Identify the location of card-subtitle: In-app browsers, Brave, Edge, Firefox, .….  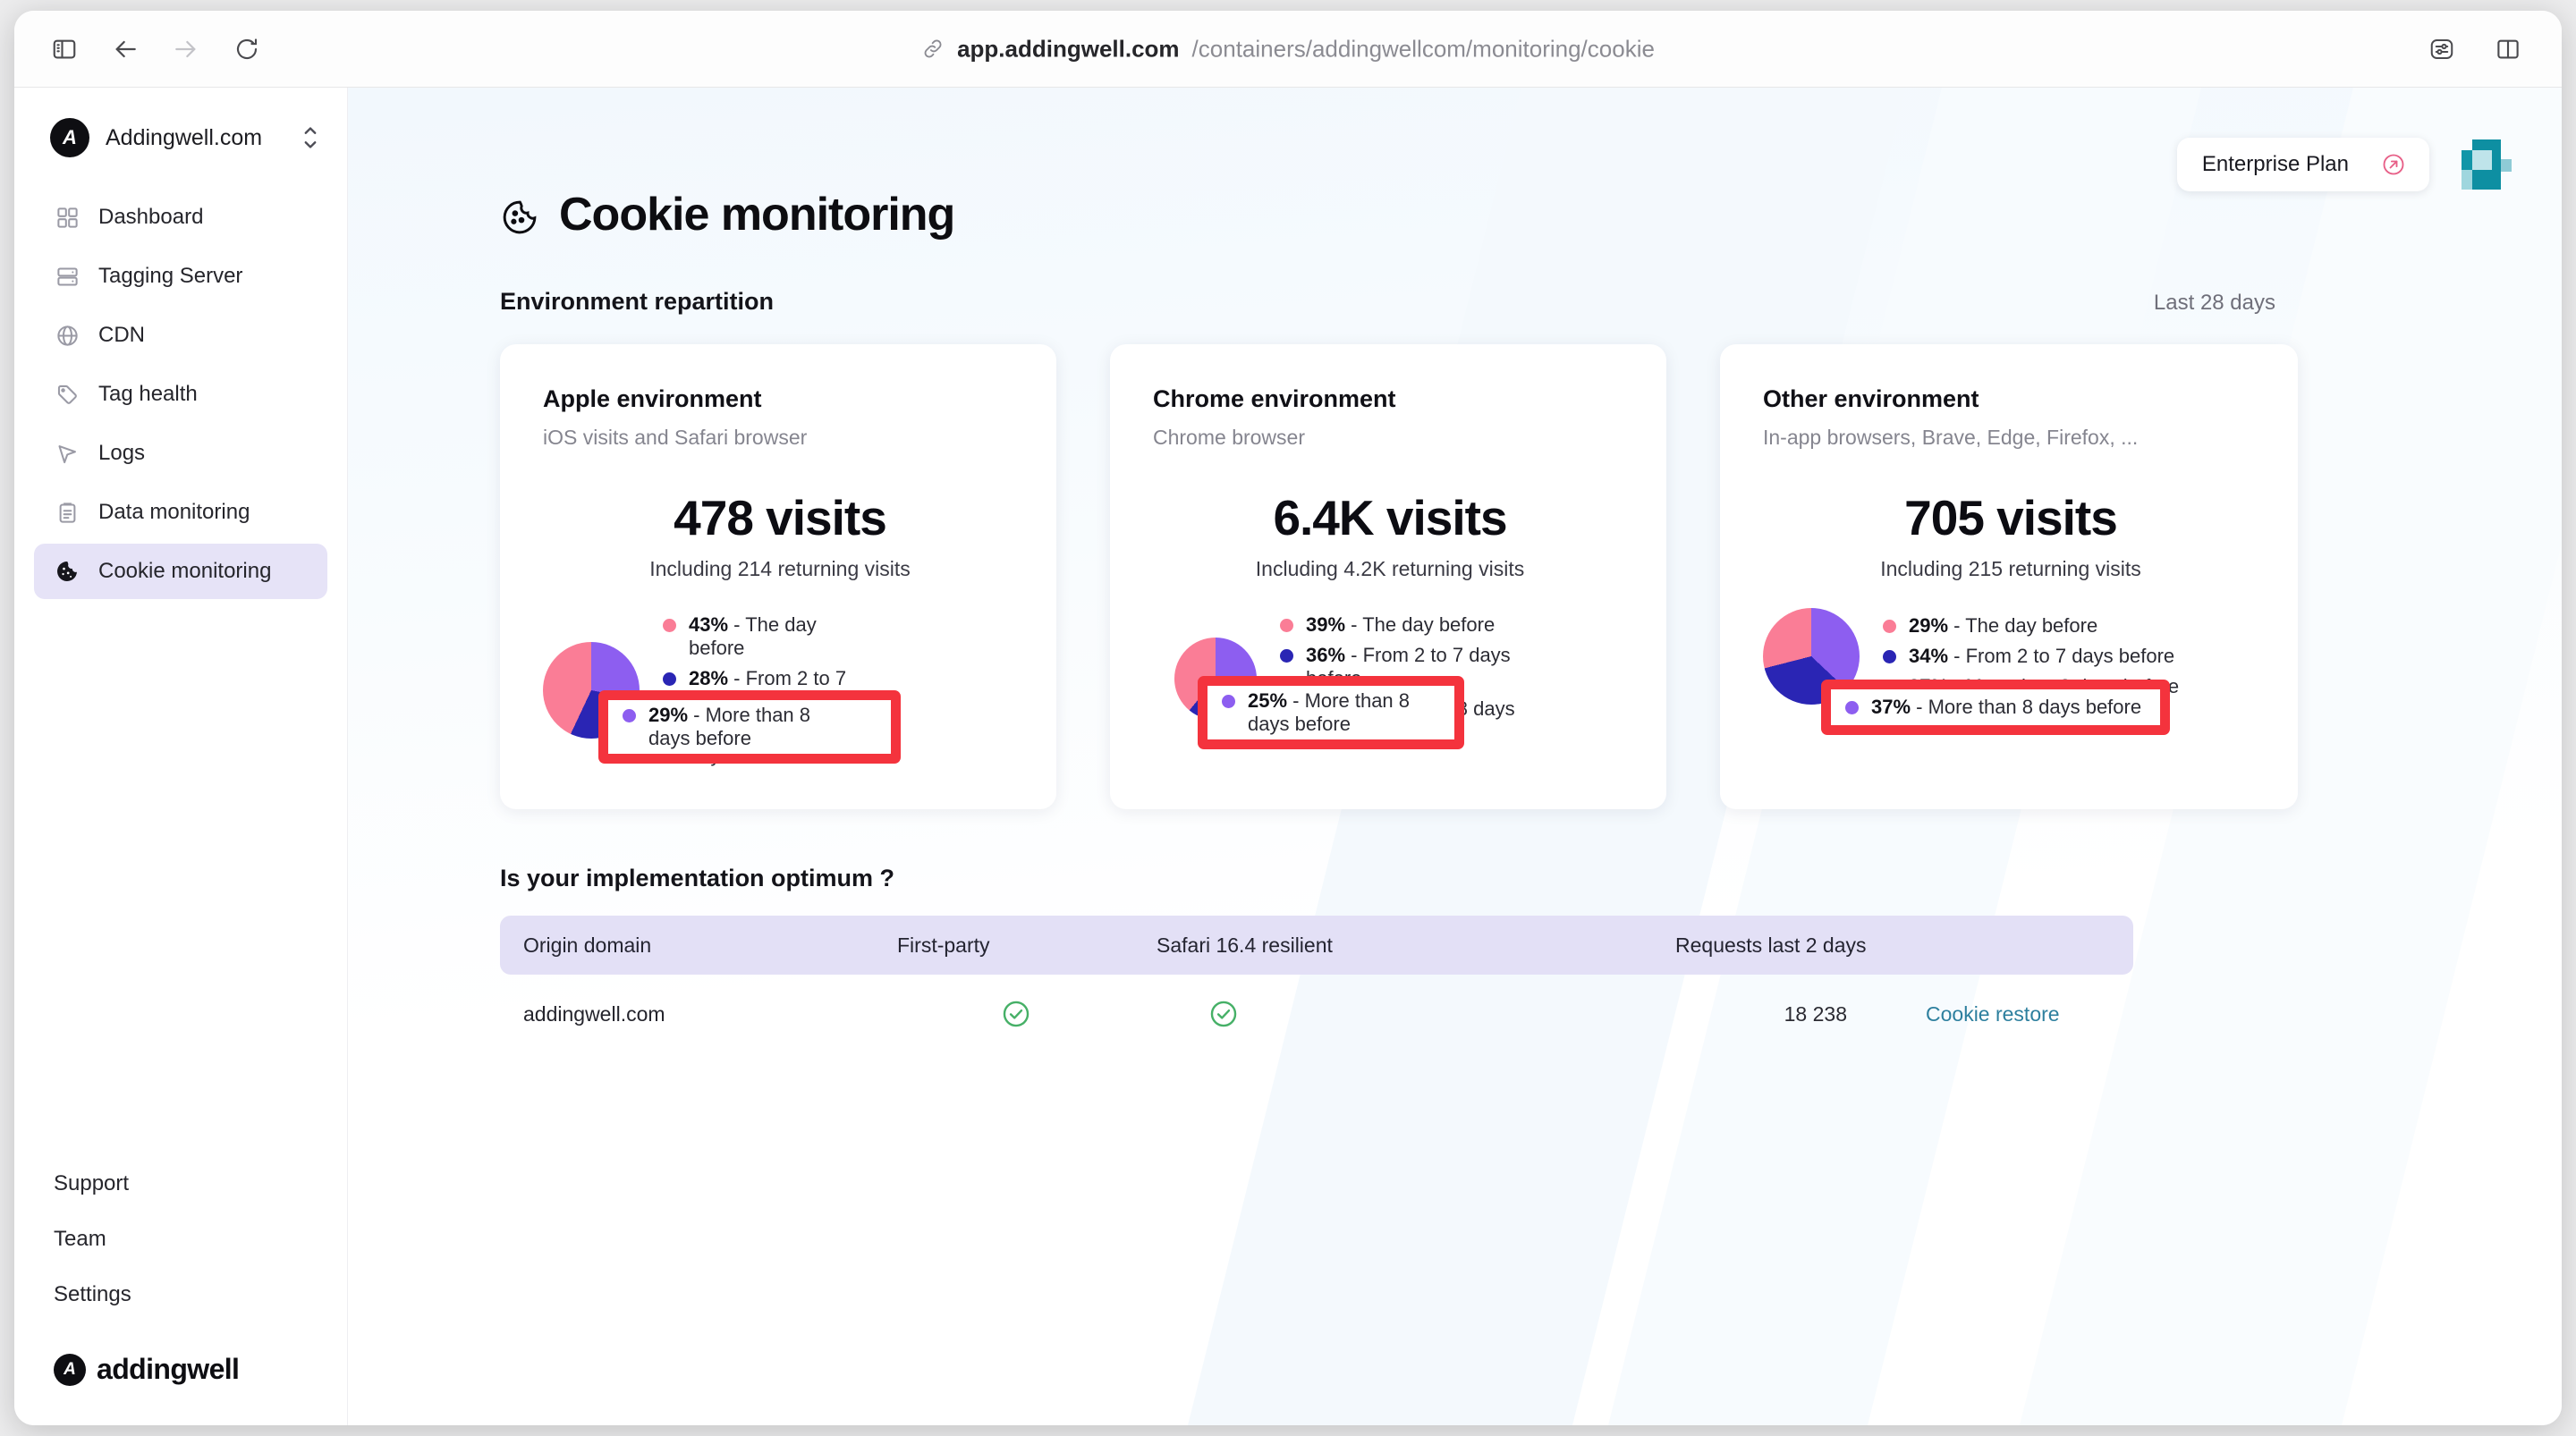
(1951, 437).